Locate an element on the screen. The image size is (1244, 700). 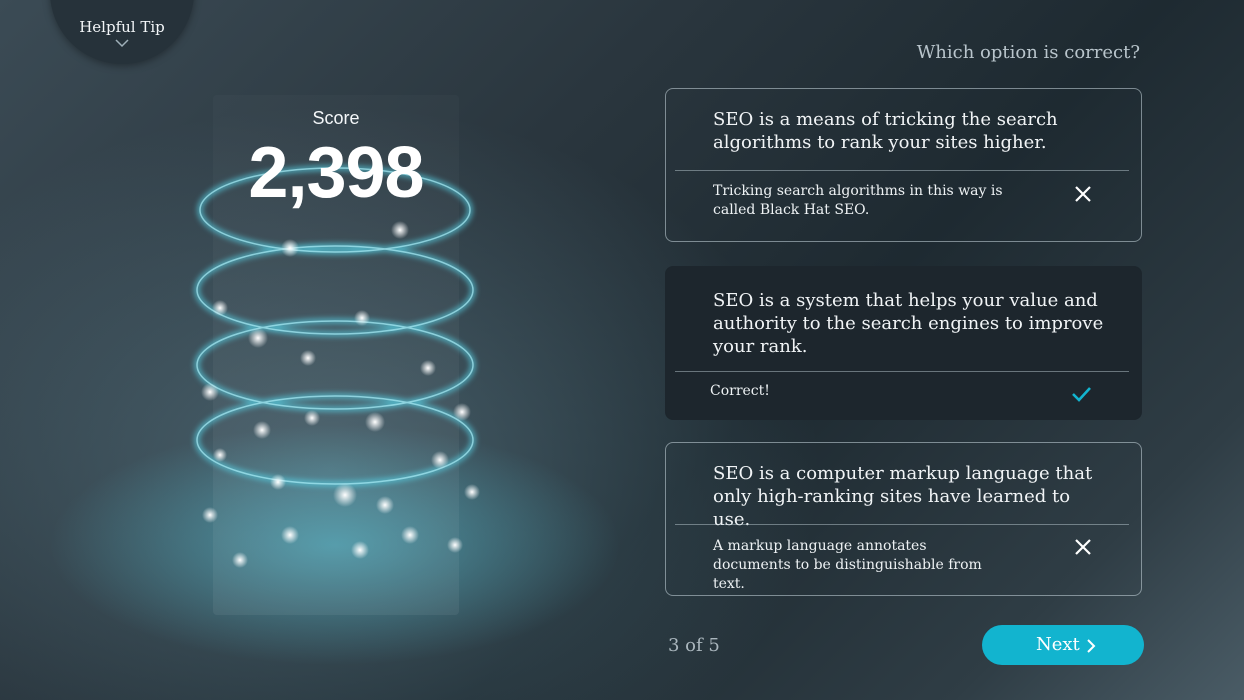
answer-feedback: Correct! is located at coordinates (740, 391).